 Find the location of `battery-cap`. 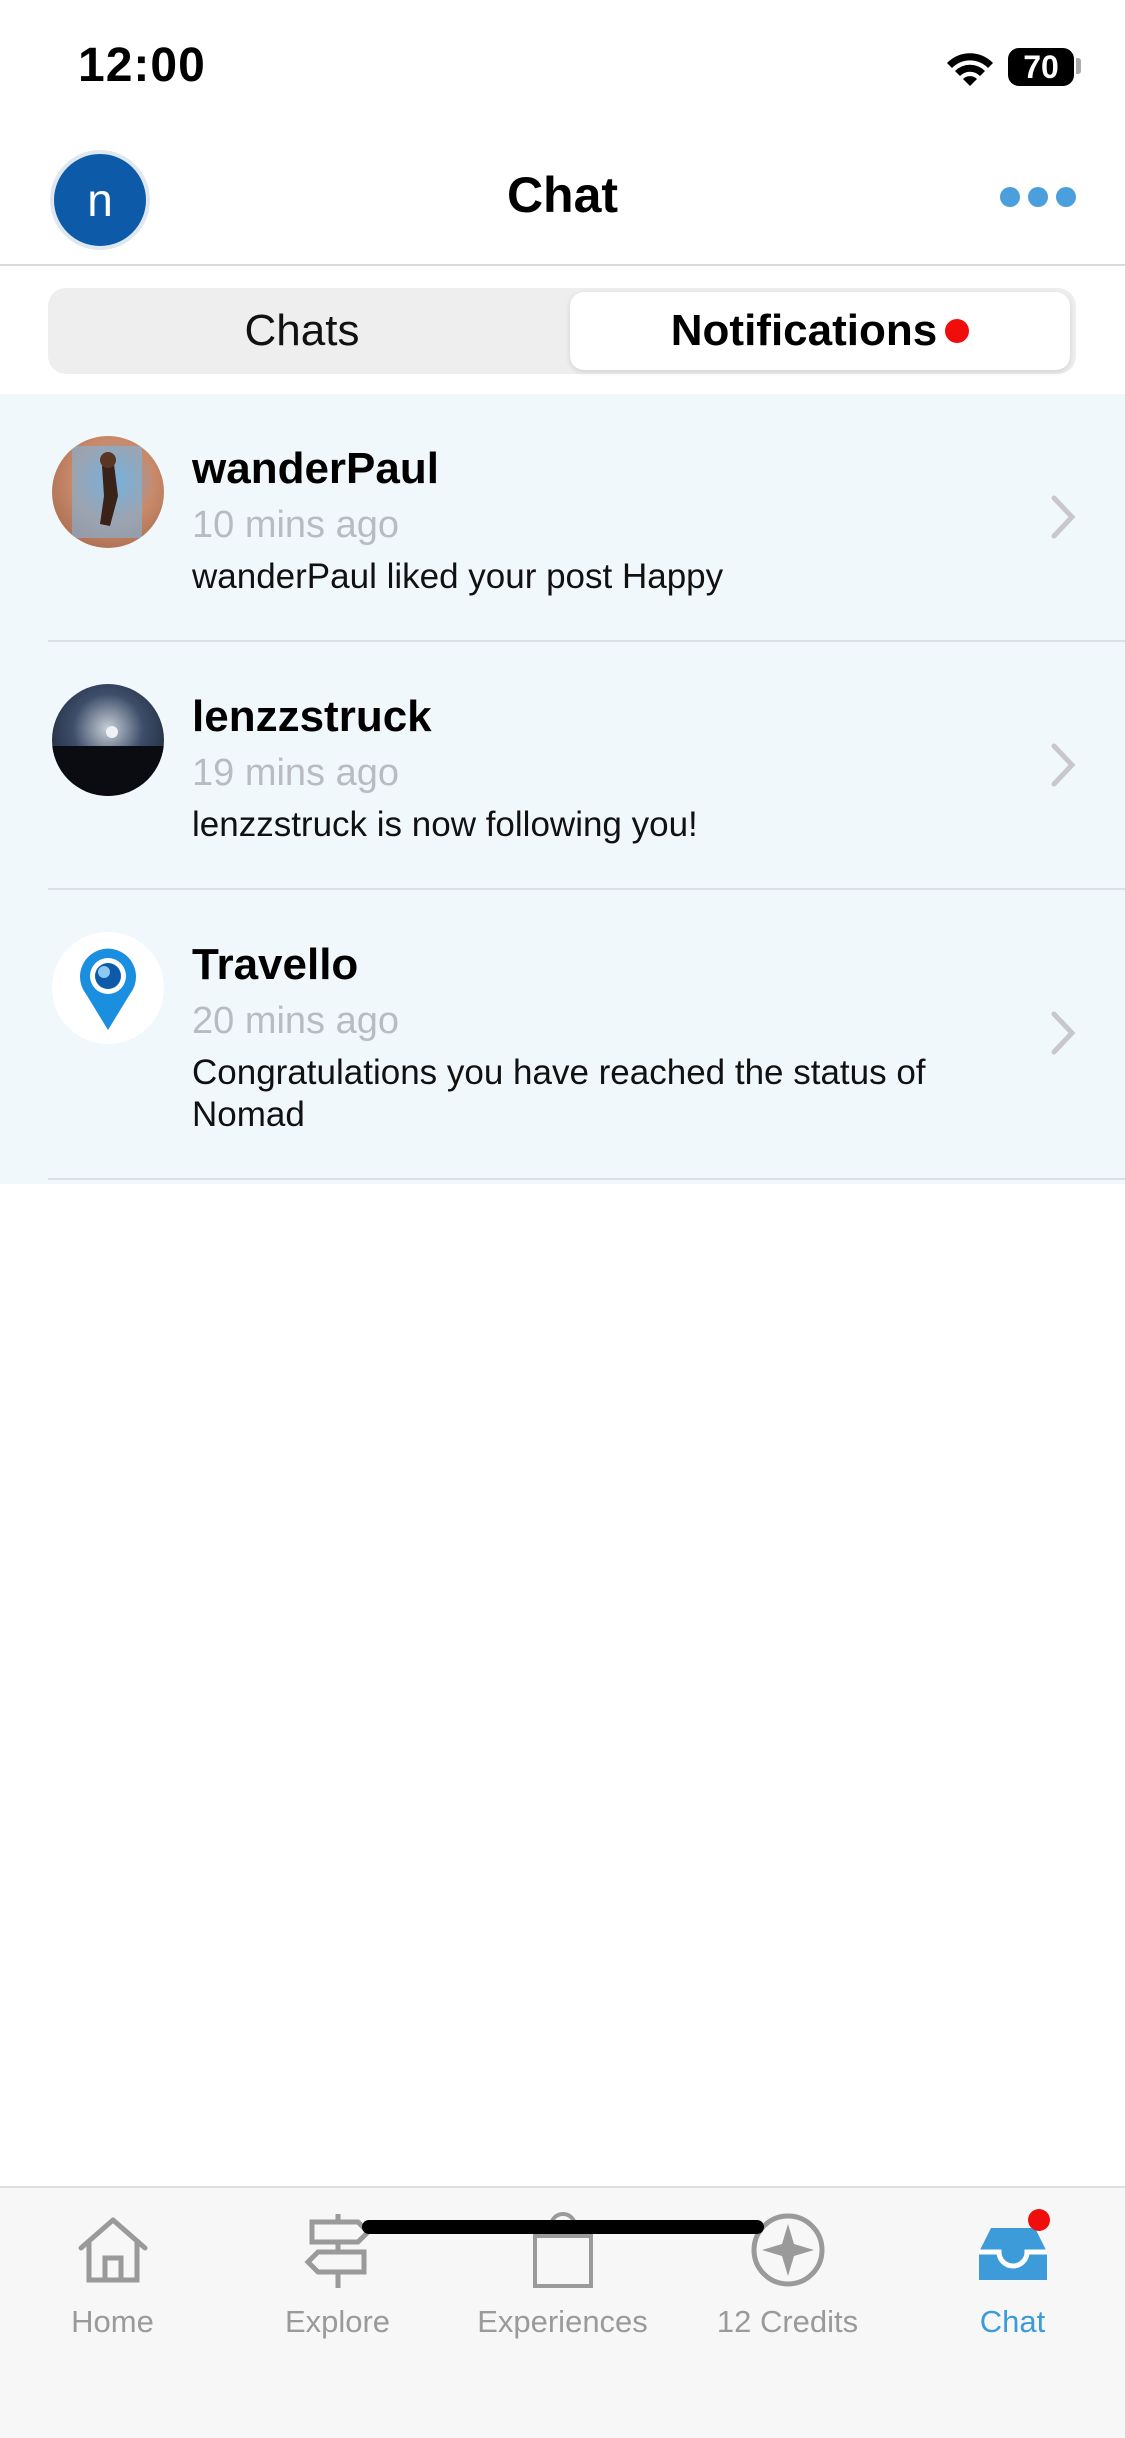

battery-cap is located at coordinates (1078, 66).